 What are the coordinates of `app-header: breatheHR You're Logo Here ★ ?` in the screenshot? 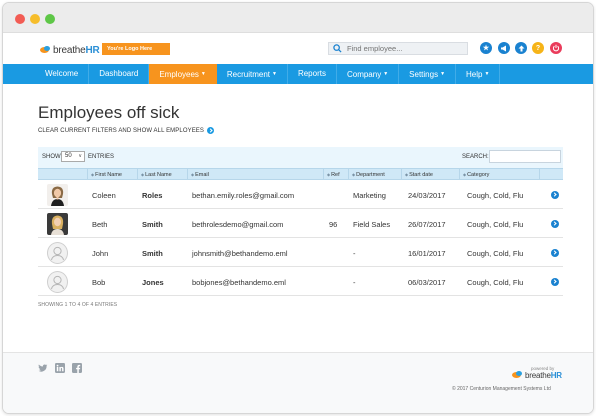 It's located at (298, 48).